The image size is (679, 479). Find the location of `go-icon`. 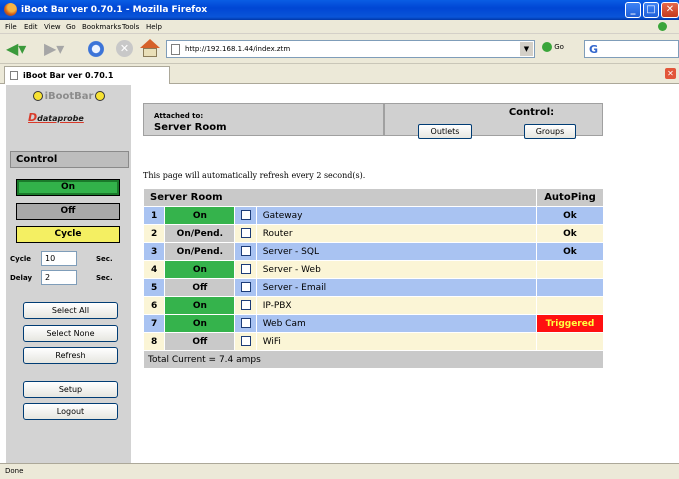

go-icon is located at coordinates (547, 47).